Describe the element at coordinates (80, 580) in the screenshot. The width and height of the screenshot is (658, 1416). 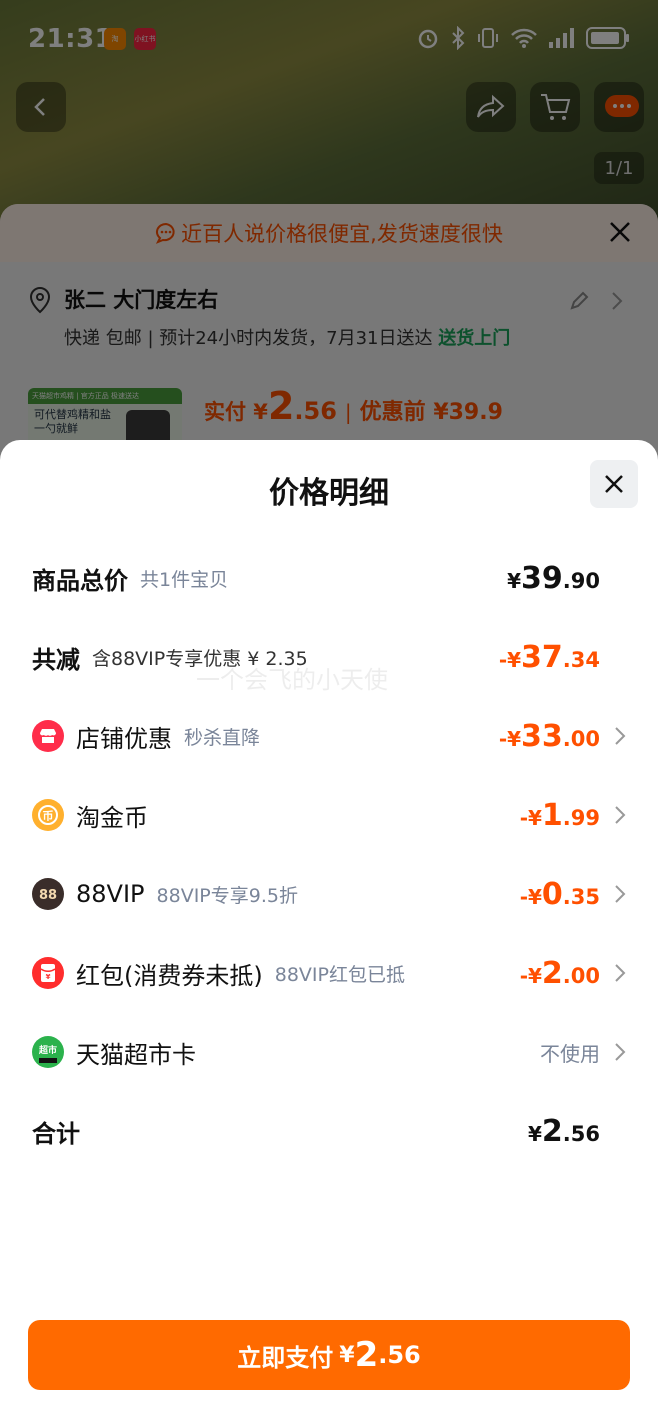
I see `row-label: 商品总价` at that location.